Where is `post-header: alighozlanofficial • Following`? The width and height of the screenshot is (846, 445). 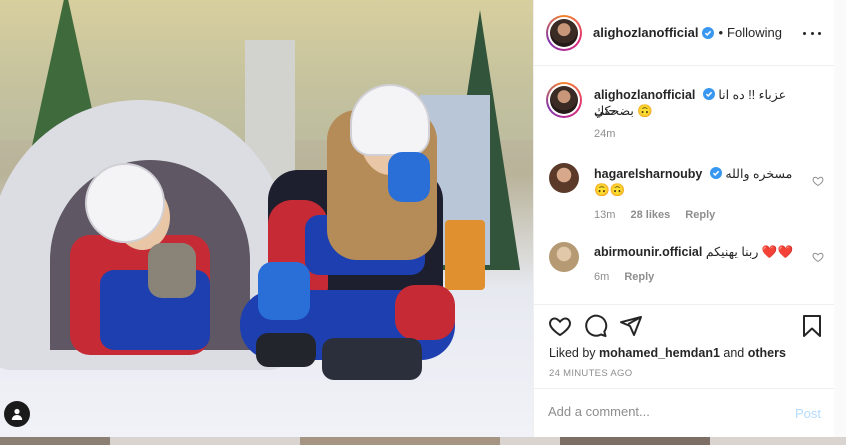
post-header: alighozlanofficial • Following is located at coordinates (684, 33).